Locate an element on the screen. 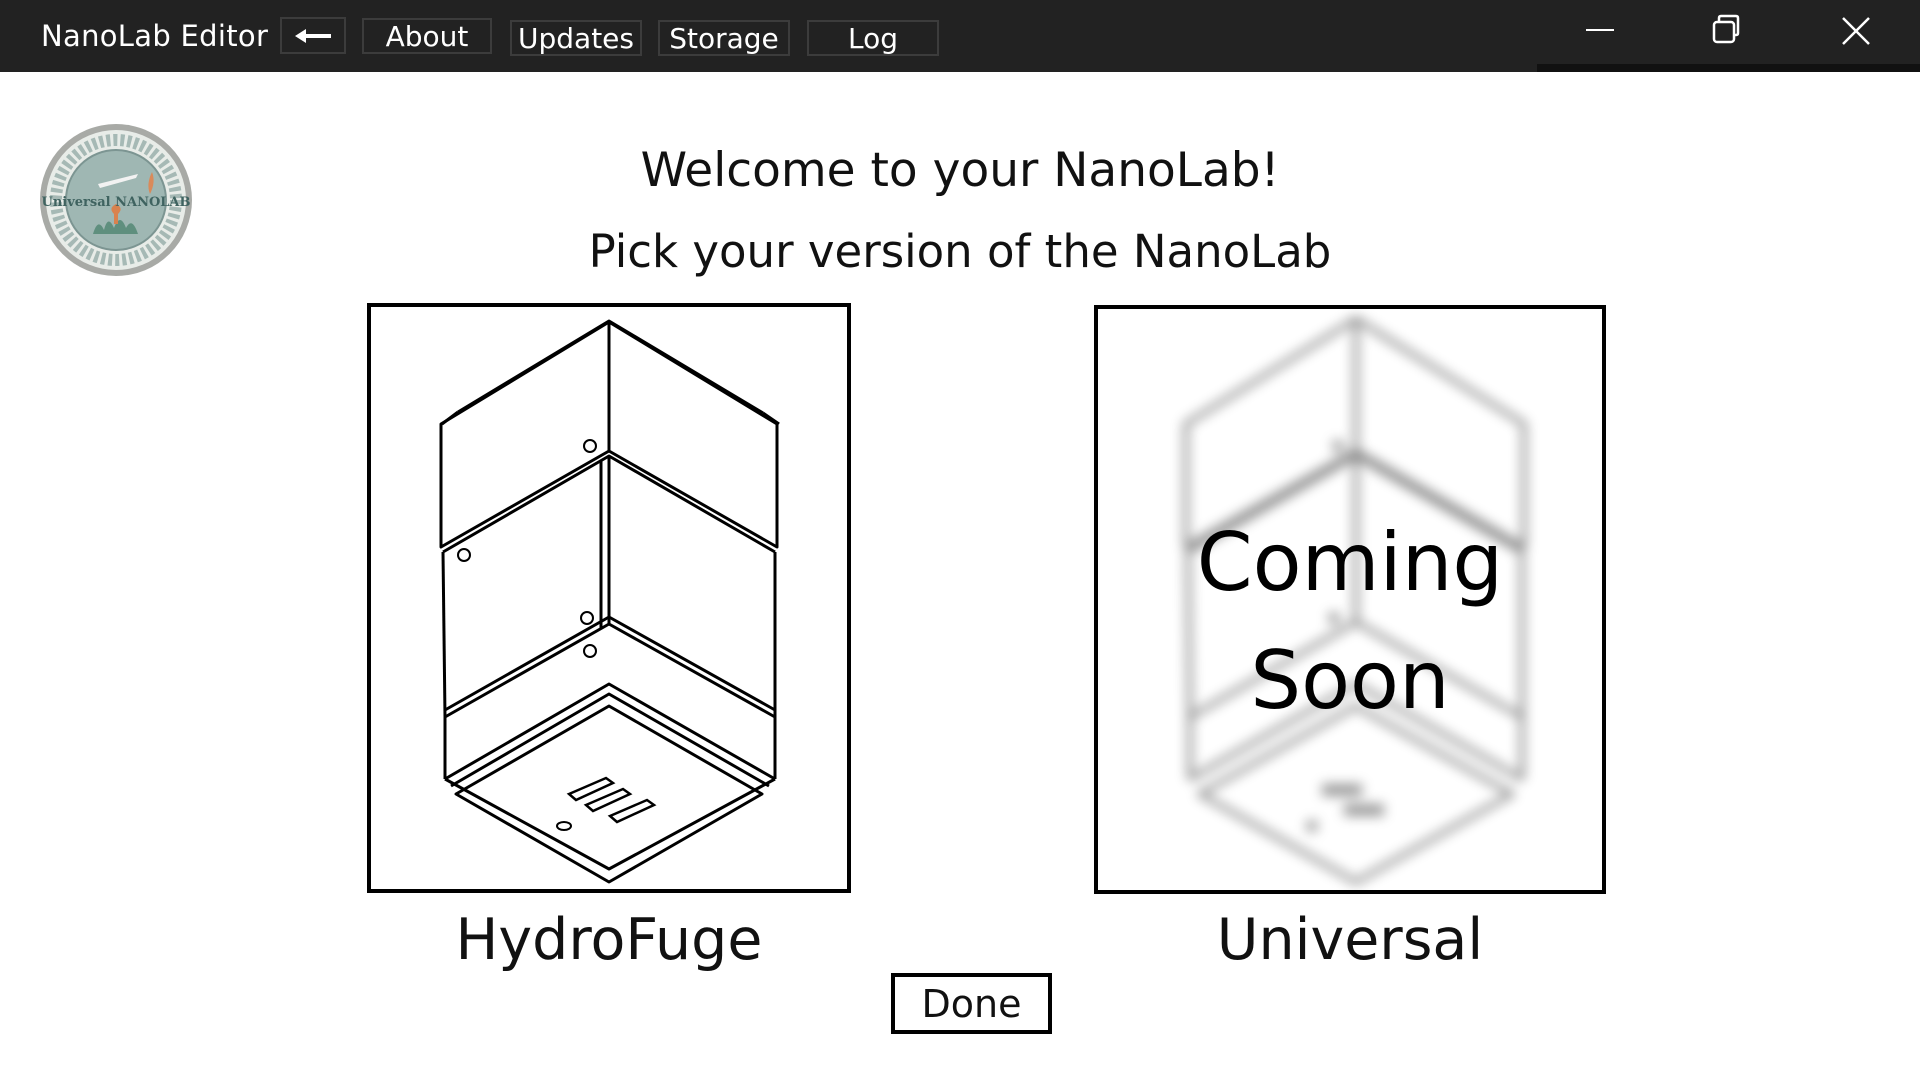  updates-button: Updates is located at coordinates (576, 38).